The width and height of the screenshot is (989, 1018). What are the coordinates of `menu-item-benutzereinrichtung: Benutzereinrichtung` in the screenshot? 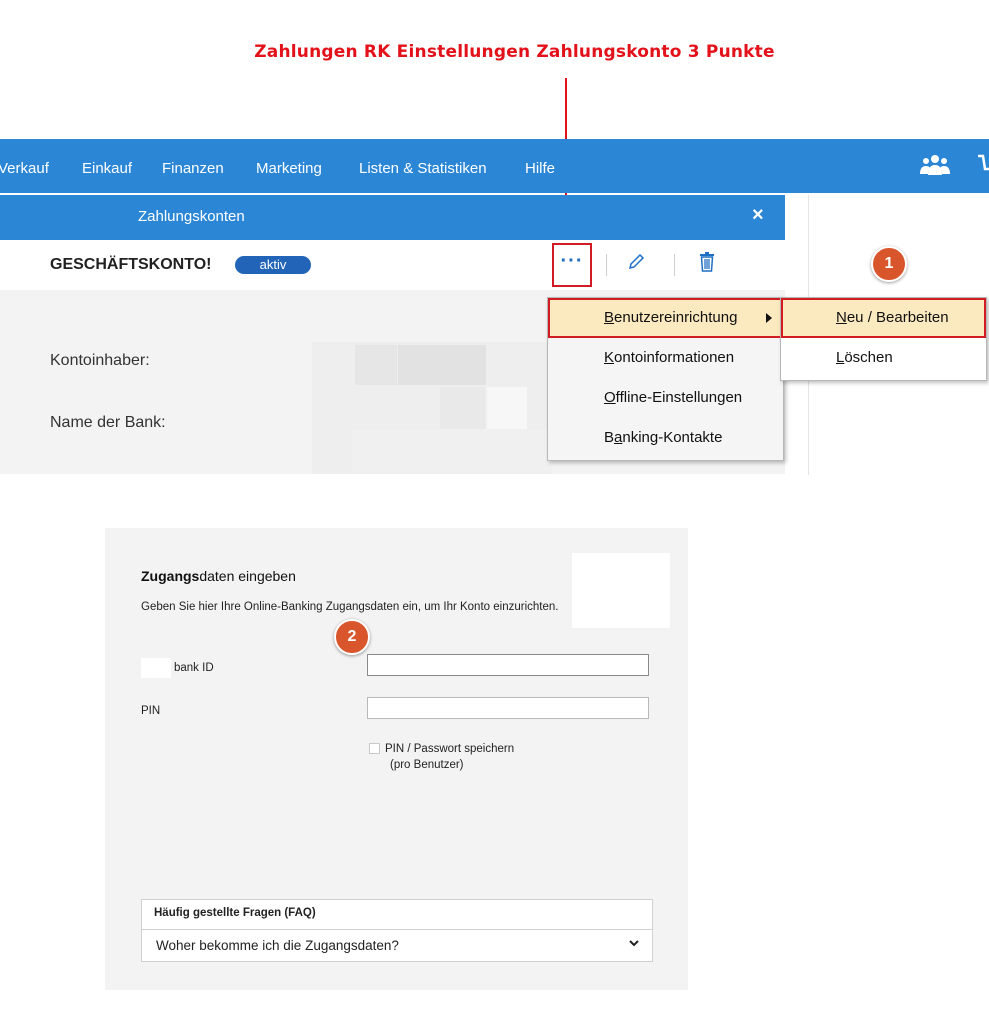 It's located at (665, 318).